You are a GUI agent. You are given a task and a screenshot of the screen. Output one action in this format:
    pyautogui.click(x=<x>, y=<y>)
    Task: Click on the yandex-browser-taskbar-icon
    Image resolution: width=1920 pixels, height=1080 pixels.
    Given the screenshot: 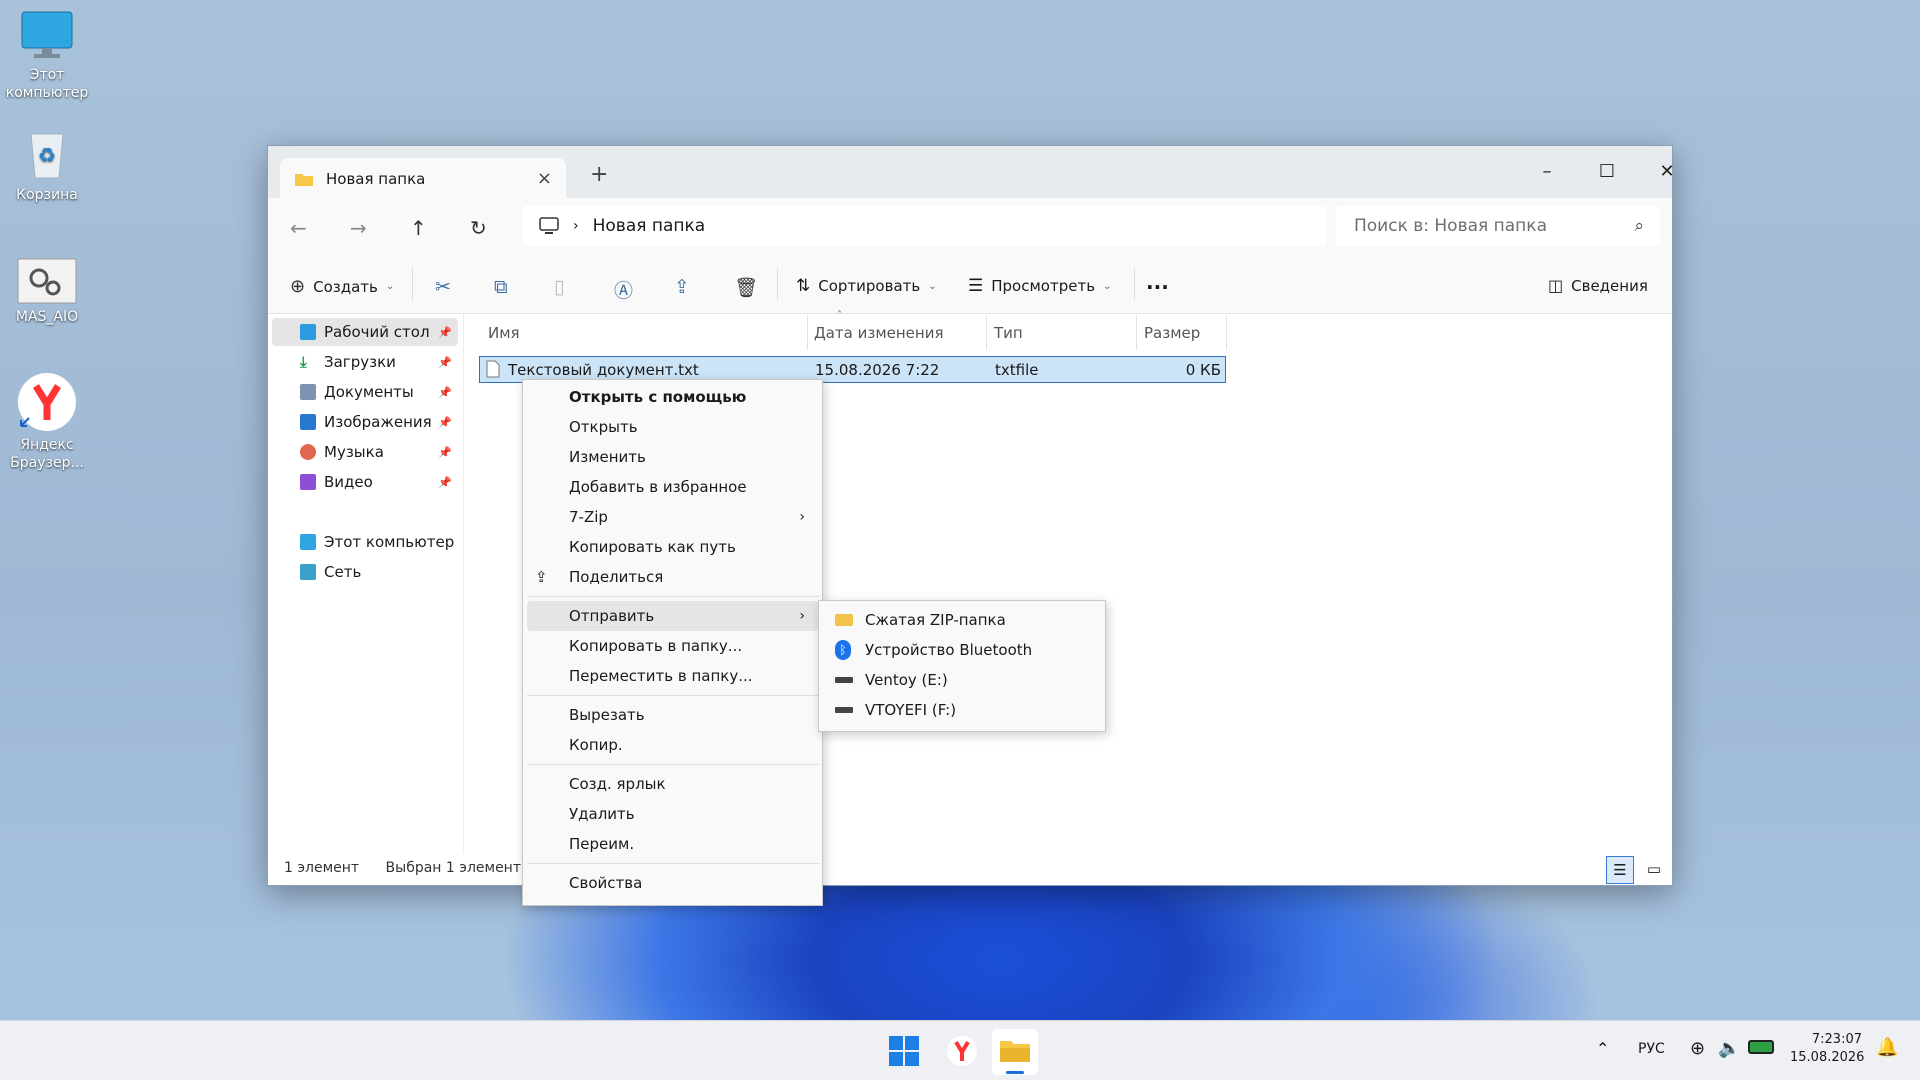 What is the action you would take?
    pyautogui.click(x=962, y=1051)
    